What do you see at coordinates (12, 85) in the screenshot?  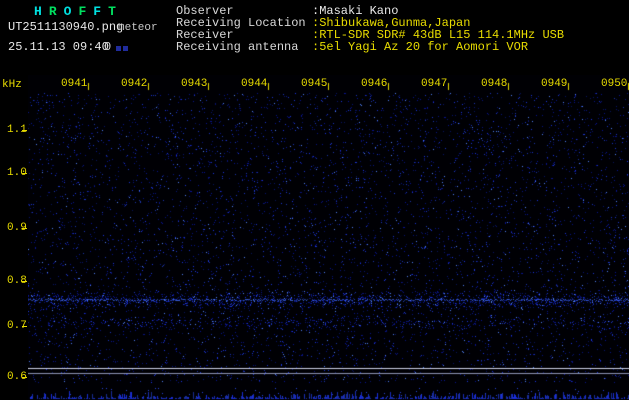 I see `freq-axis-unit: kHz` at bounding box center [12, 85].